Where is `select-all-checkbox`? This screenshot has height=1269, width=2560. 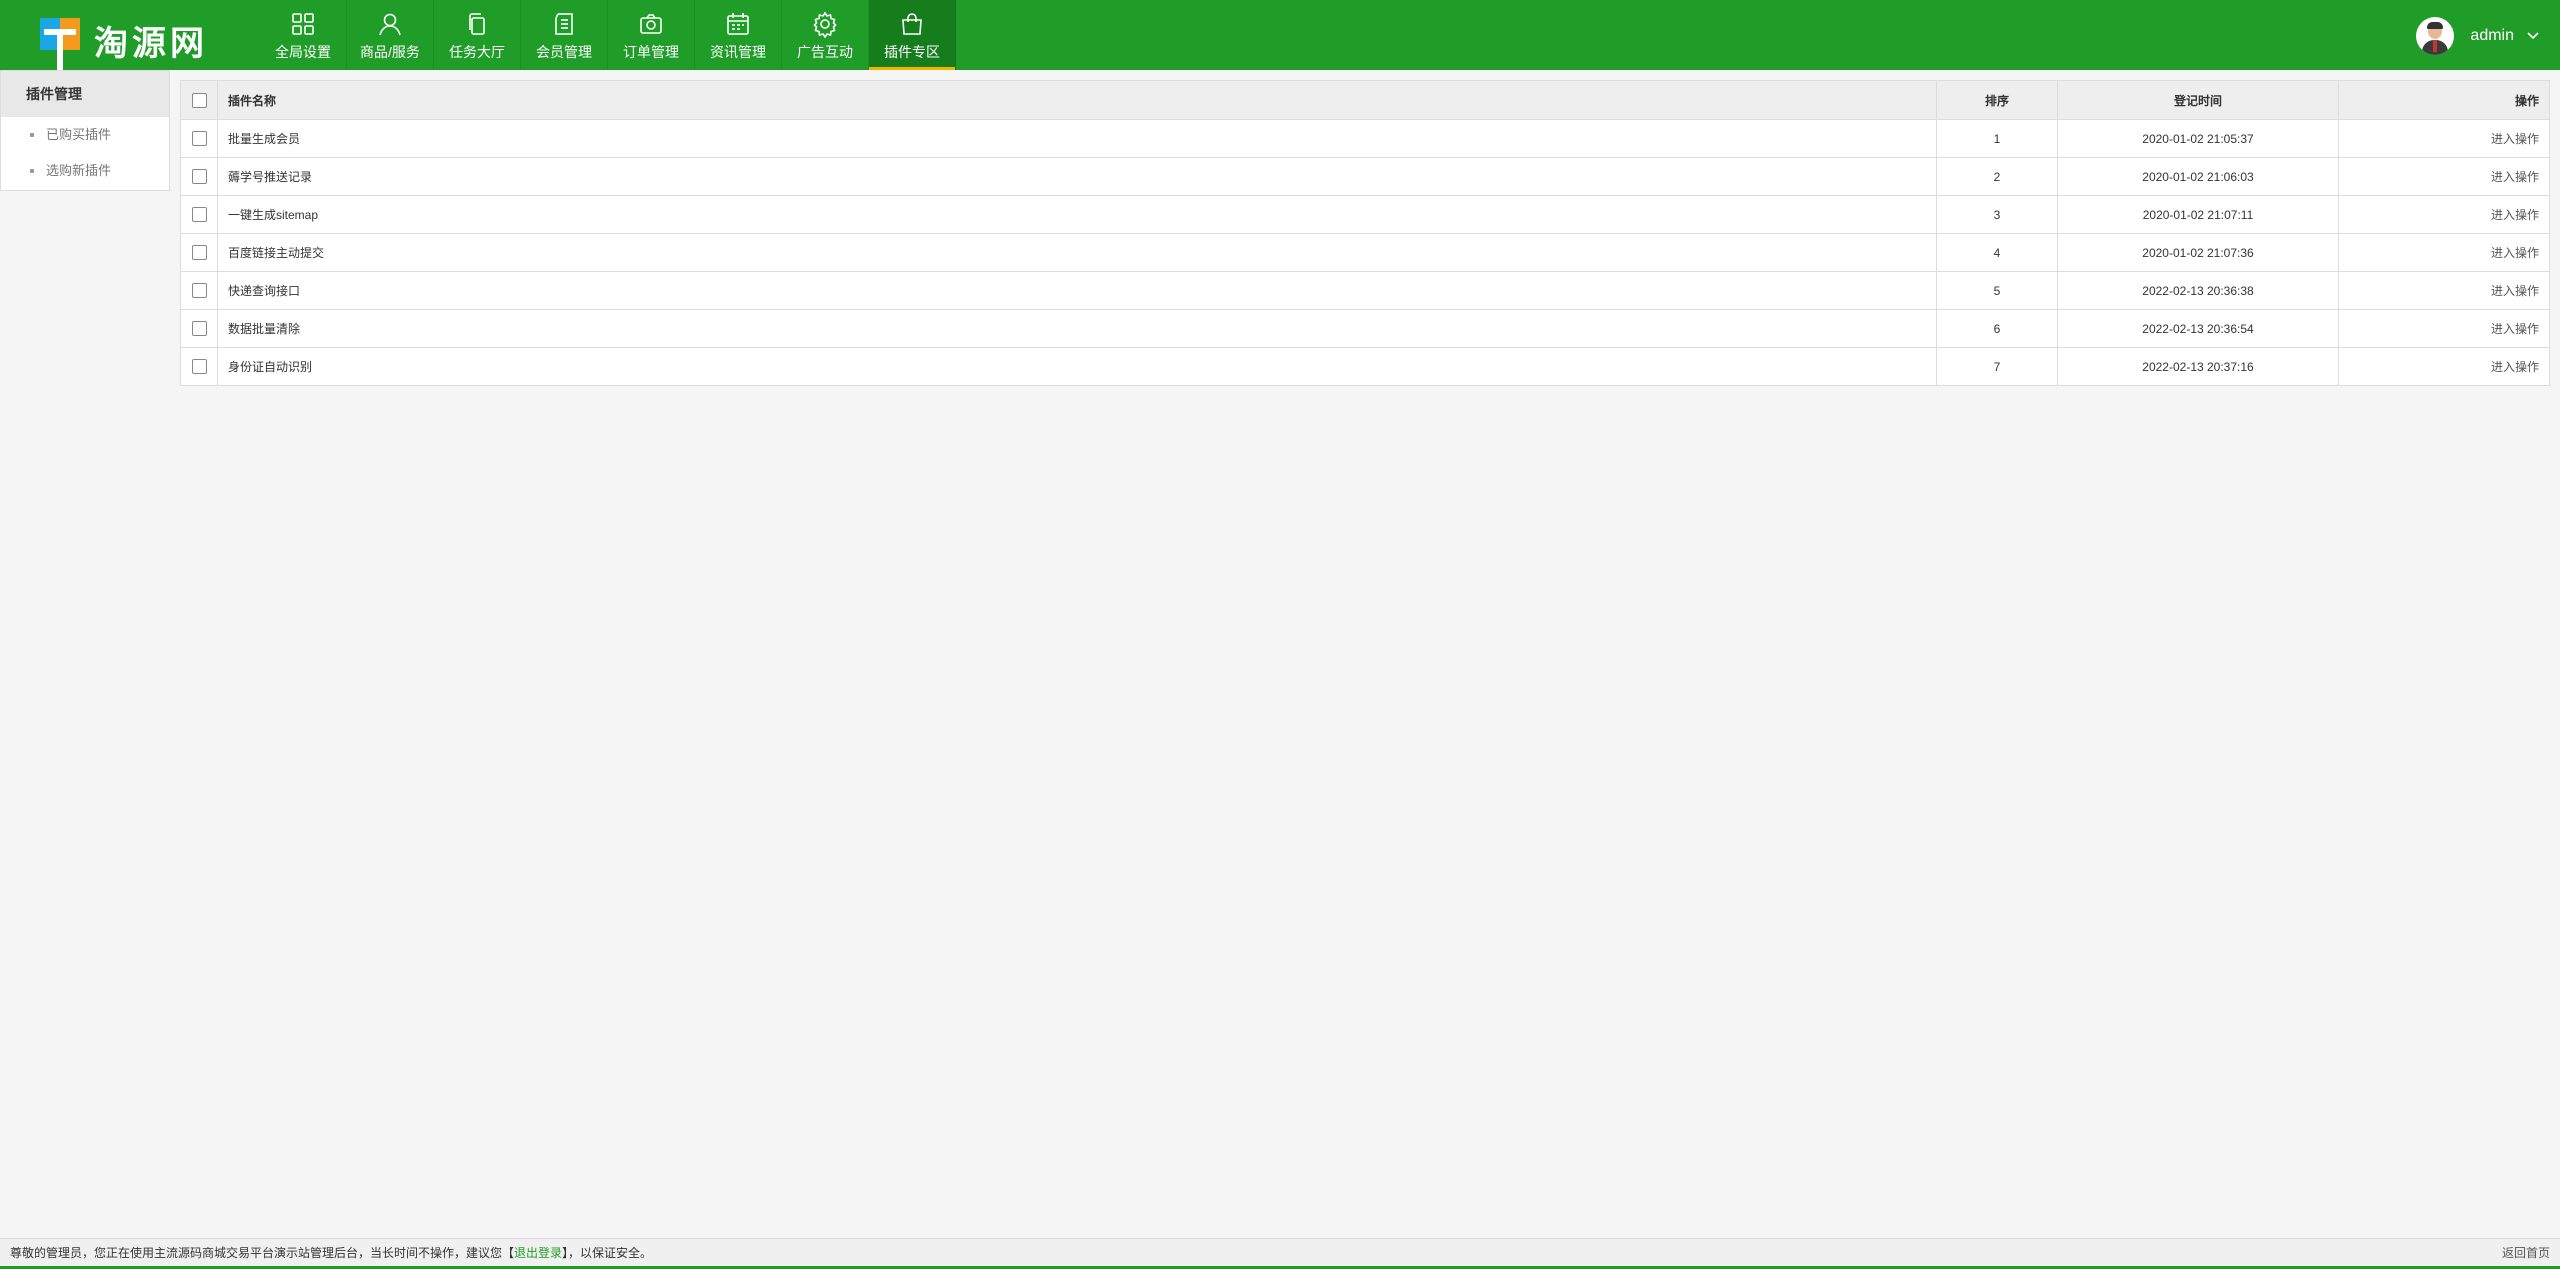 select-all-checkbox is located at coordinates (199, 100).